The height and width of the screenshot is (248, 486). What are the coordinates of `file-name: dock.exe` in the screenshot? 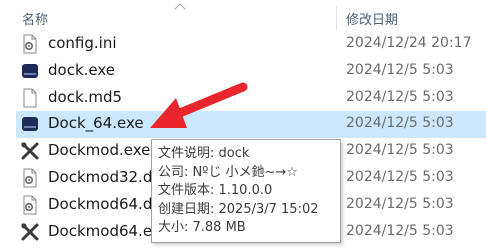 It's located at (82, 70).